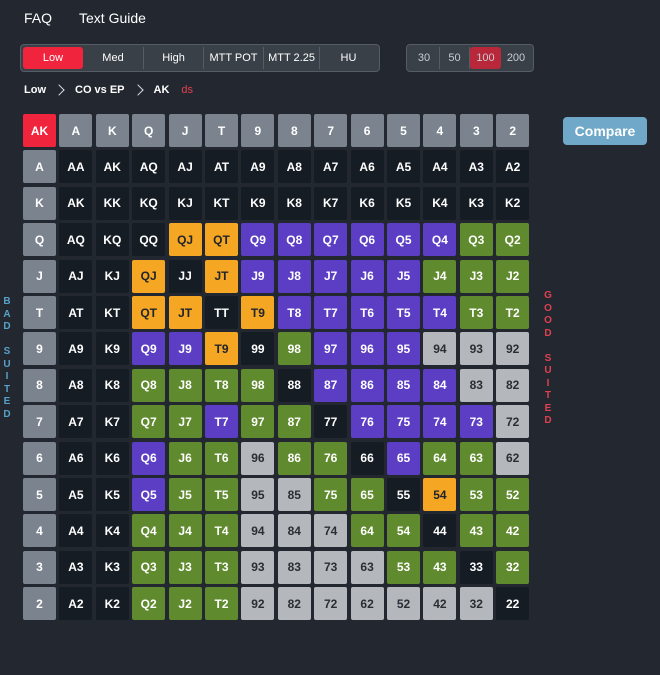  What do you see at coordinates (174, 58) in the screenshot?
I see `range-tab-high: High` at bounding box center [174, 58].